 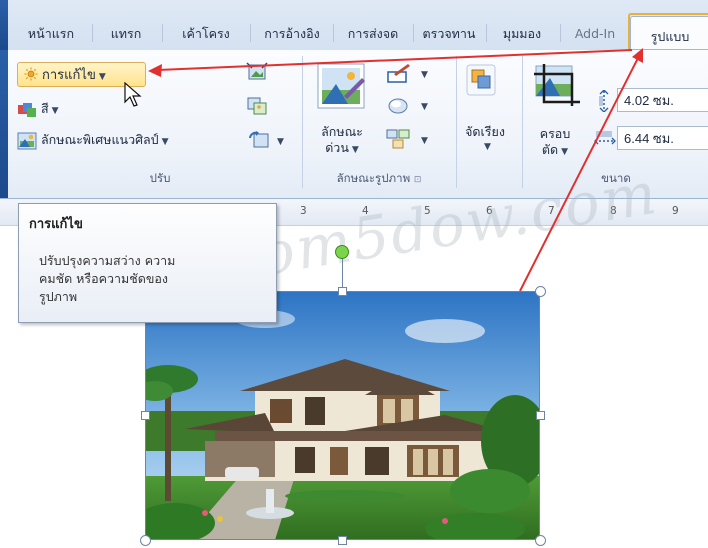 I want to click on change-picture-icon, so click(x=257, y=106).